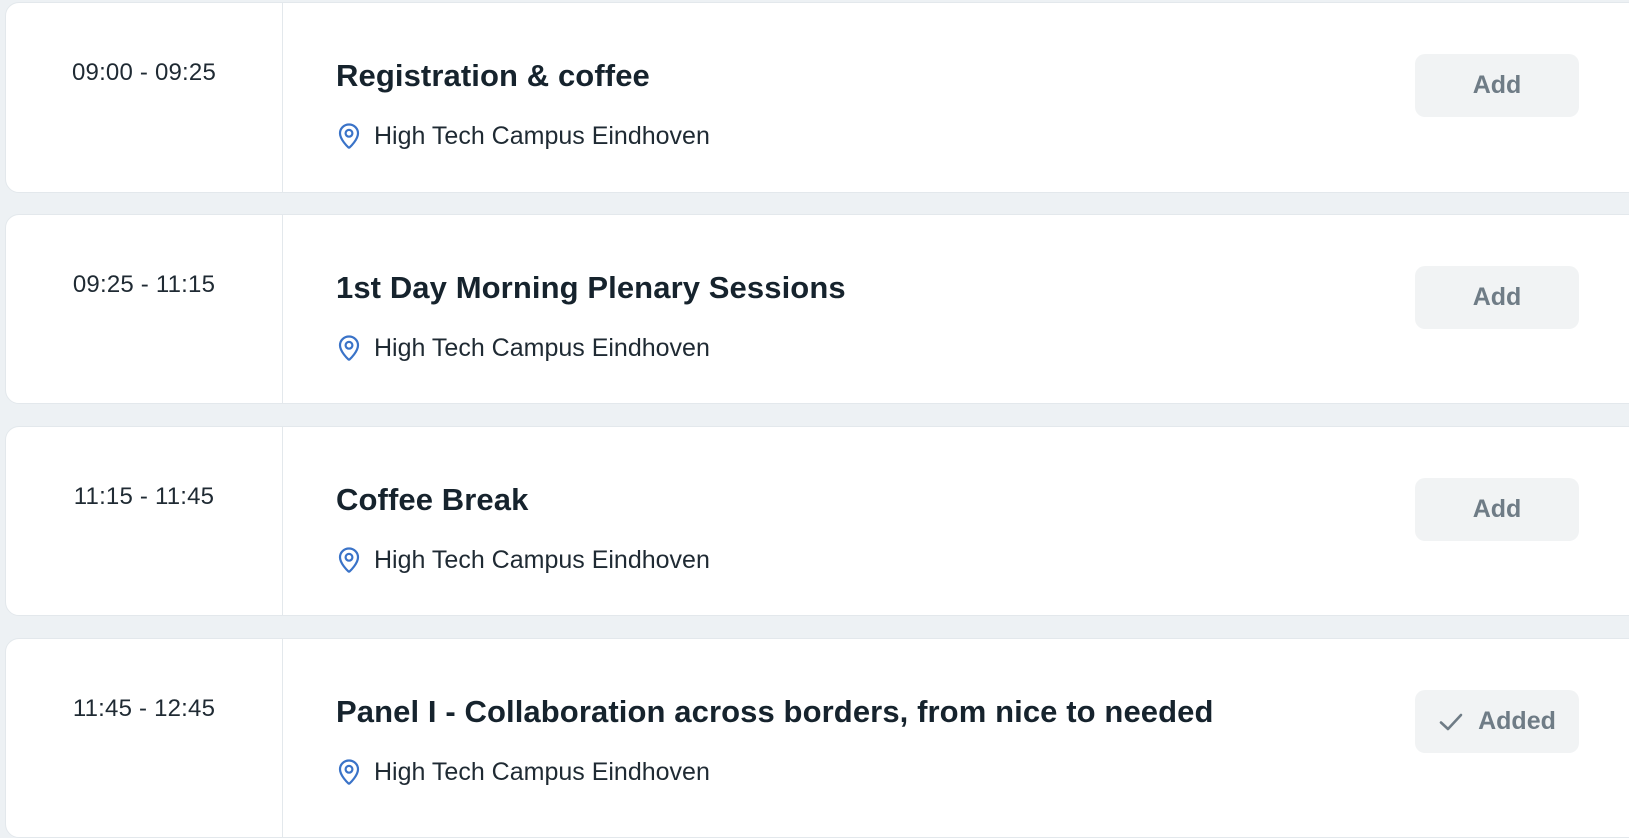 The image size is (1629, 838). I want to click on session-time-column: 09:25 - 11:15, so click(144, 309).